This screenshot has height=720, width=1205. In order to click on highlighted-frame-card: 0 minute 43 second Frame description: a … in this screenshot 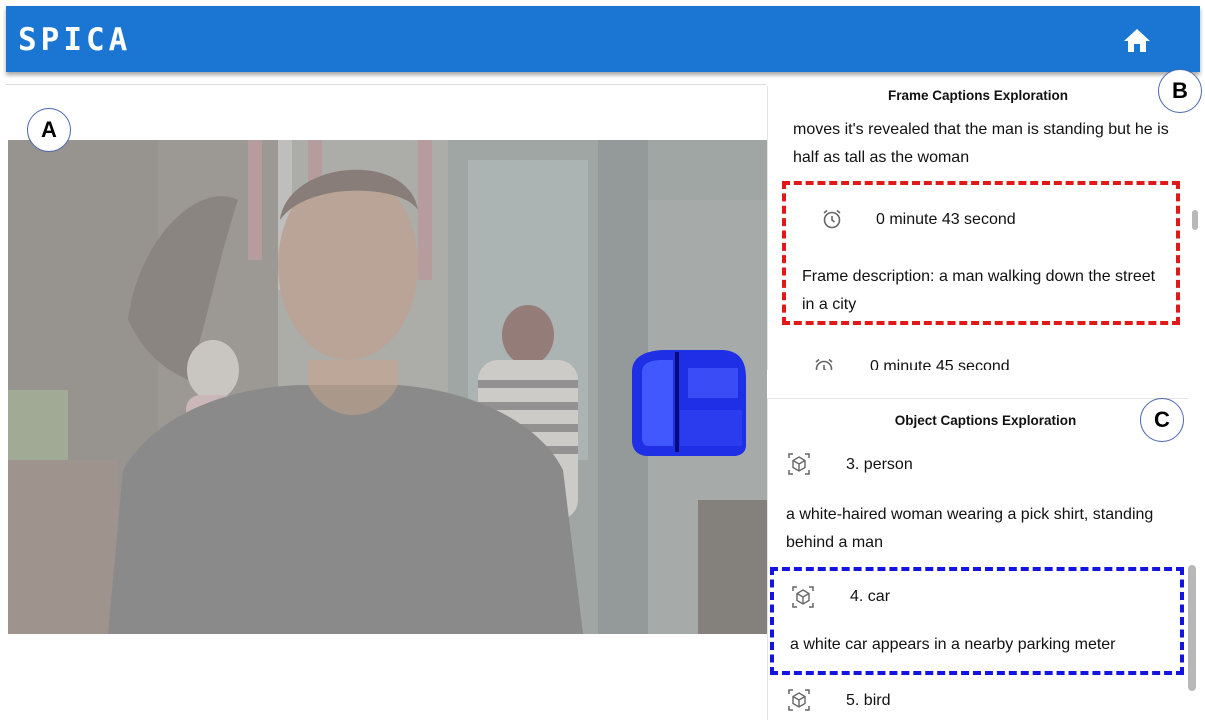, I will do `click(981, 253)`.